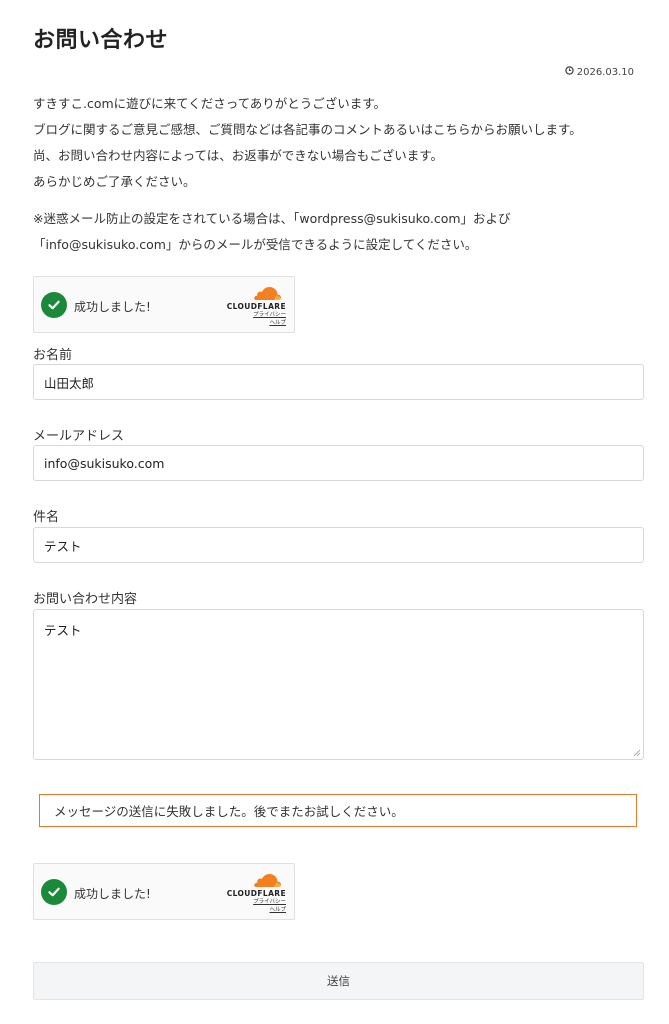 This screenshot has height=1024, width=669. What do you see at coordinates (338, 463) in the screenshot?
I see `email-input: info@sukisuko.com` at bounding box center [338, 463].